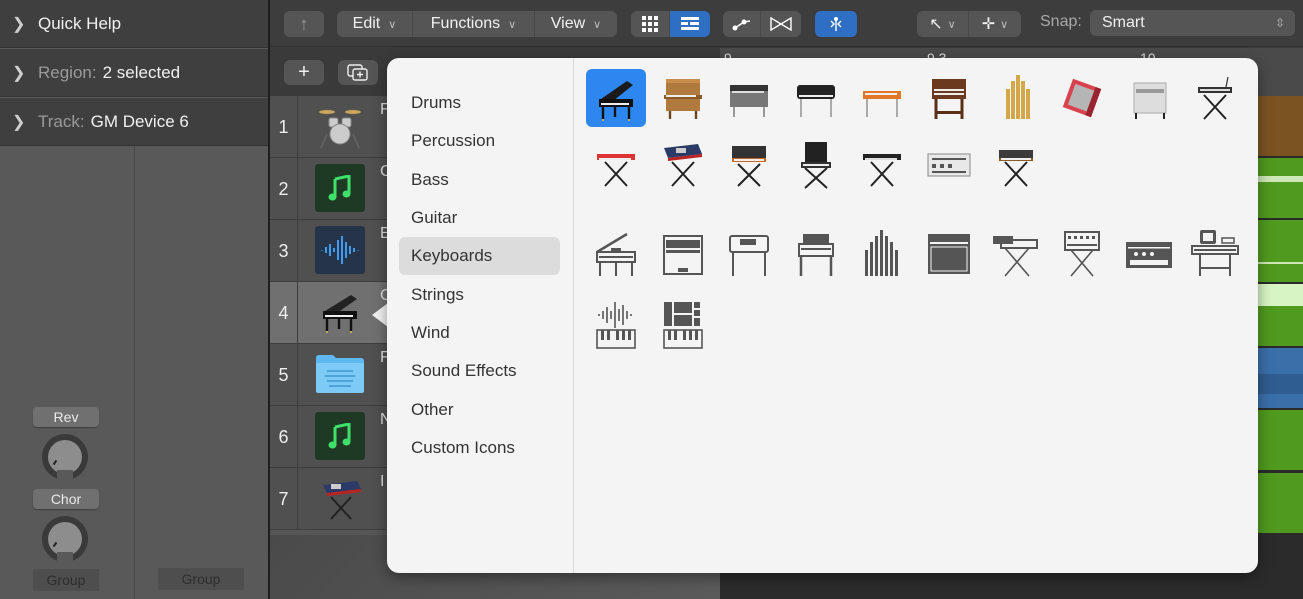 The height and width of the screenshot is (599, 1303). I want to click on harpsichord-outline-icon, so click(816, 253).